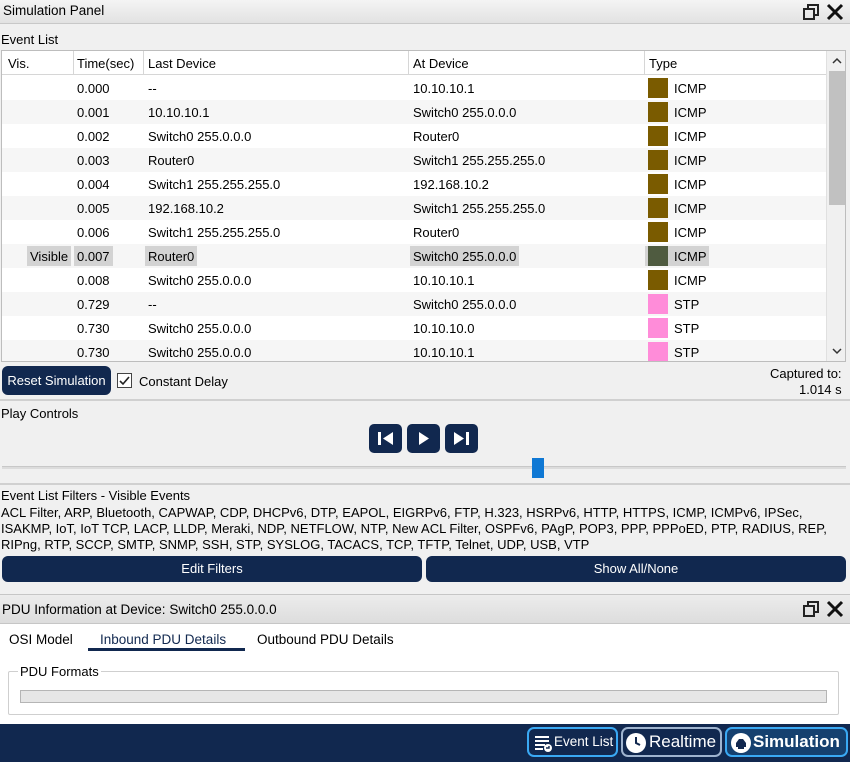 The image size is (850, 762). I want to click on back-button, so click(385, 438).